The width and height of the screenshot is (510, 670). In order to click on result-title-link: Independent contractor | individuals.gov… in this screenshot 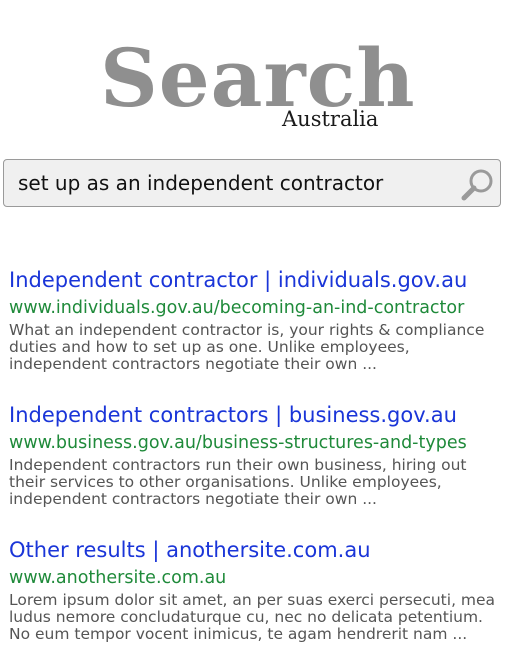, I will do `click(256, 280)`.